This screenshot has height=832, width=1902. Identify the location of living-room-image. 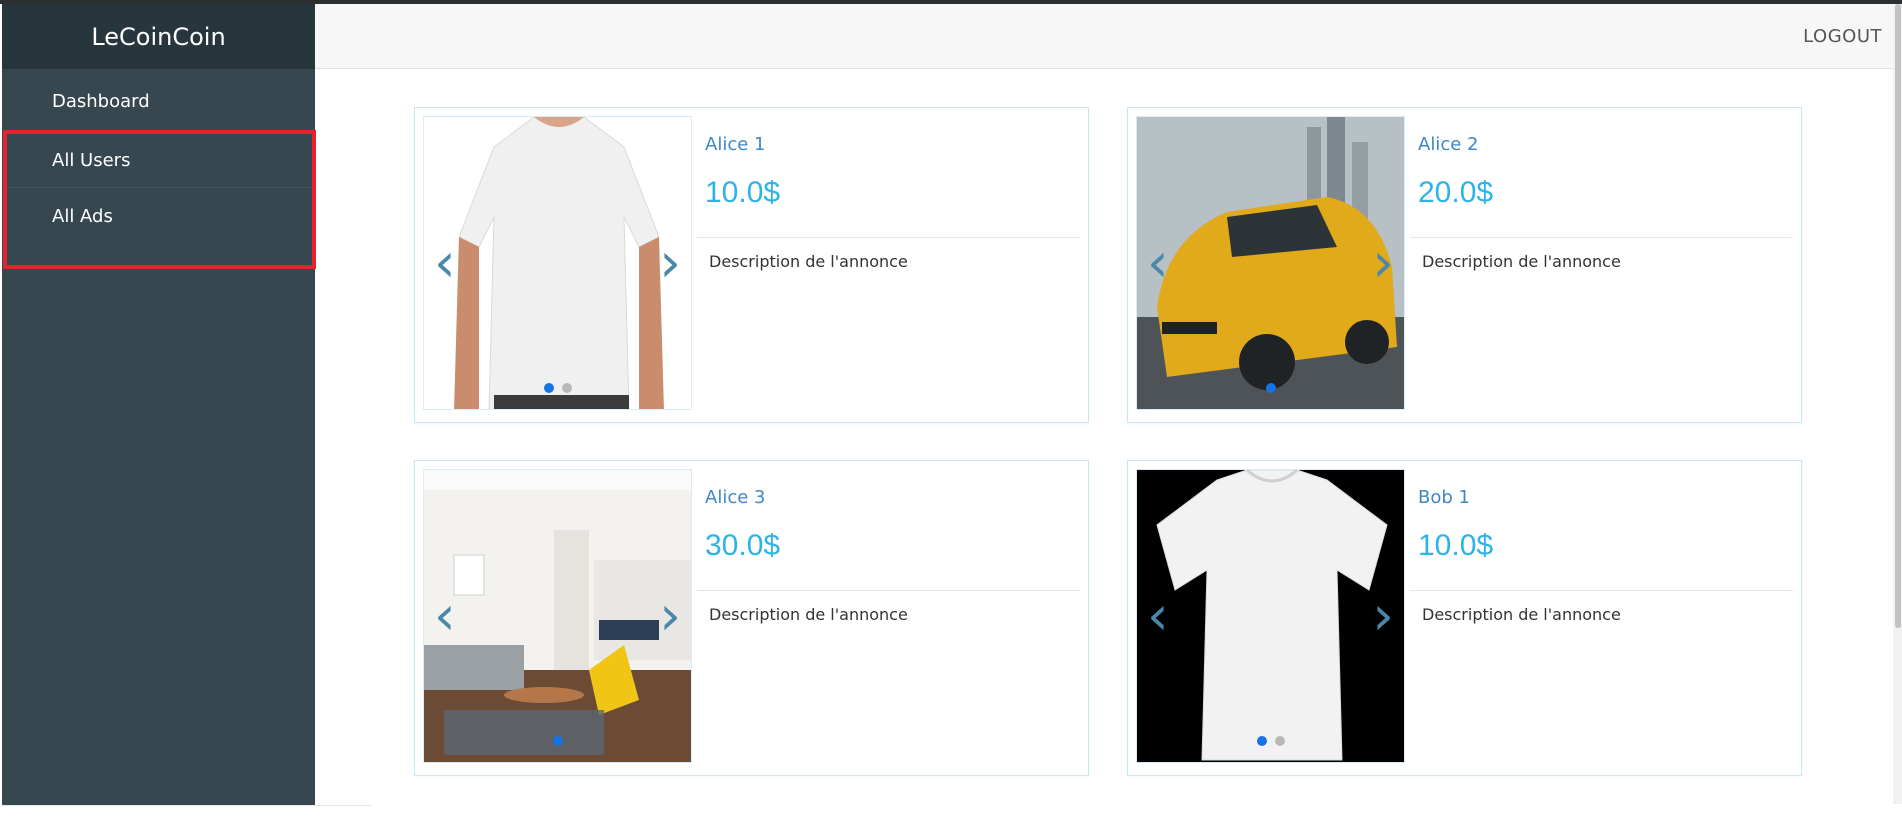
(557, 616).